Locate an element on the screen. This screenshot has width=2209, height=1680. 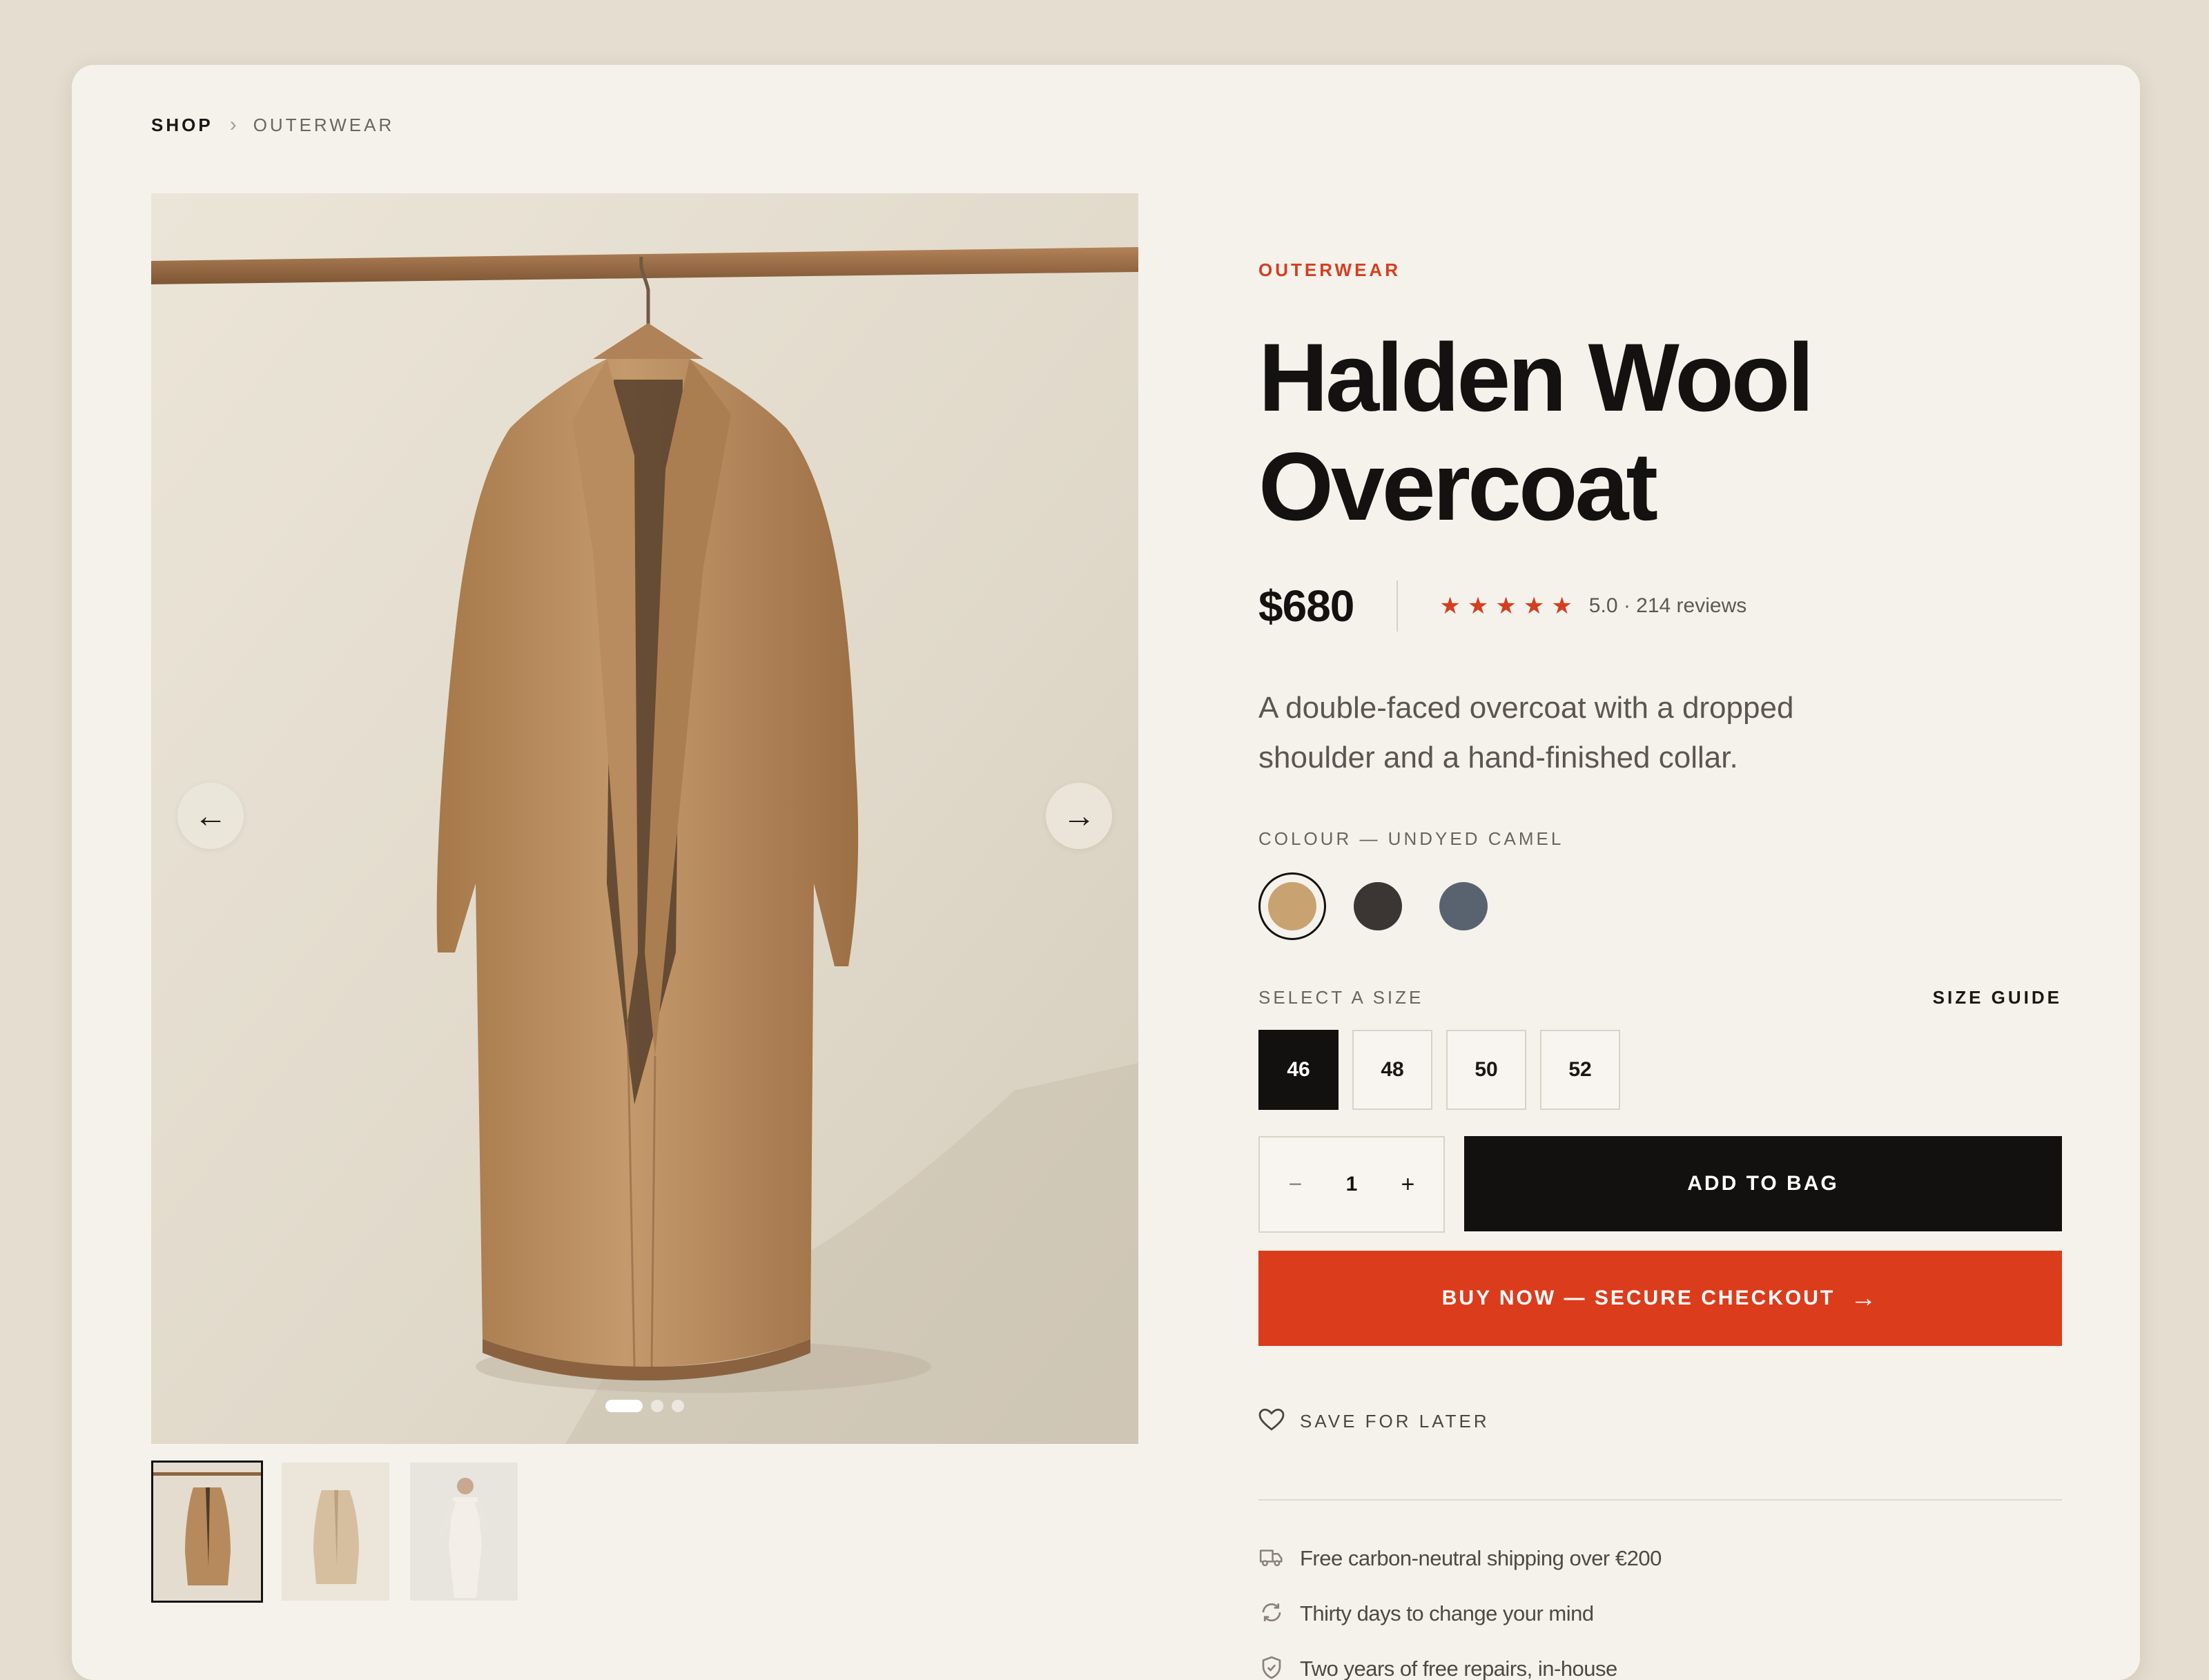
perk-text: Free carbon-neutral shipping over €200 is located at coordinates (1481, 1558).